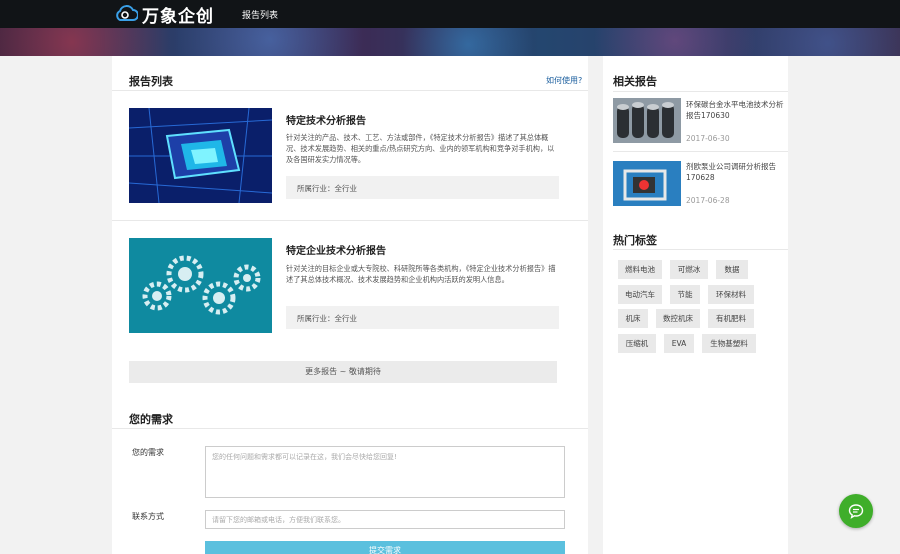 This screenshot has height=554, width=900. What do you see at coordinates (647, 120) in the screenshot?
I see `batteries-image` at bounding box center [647, 120].